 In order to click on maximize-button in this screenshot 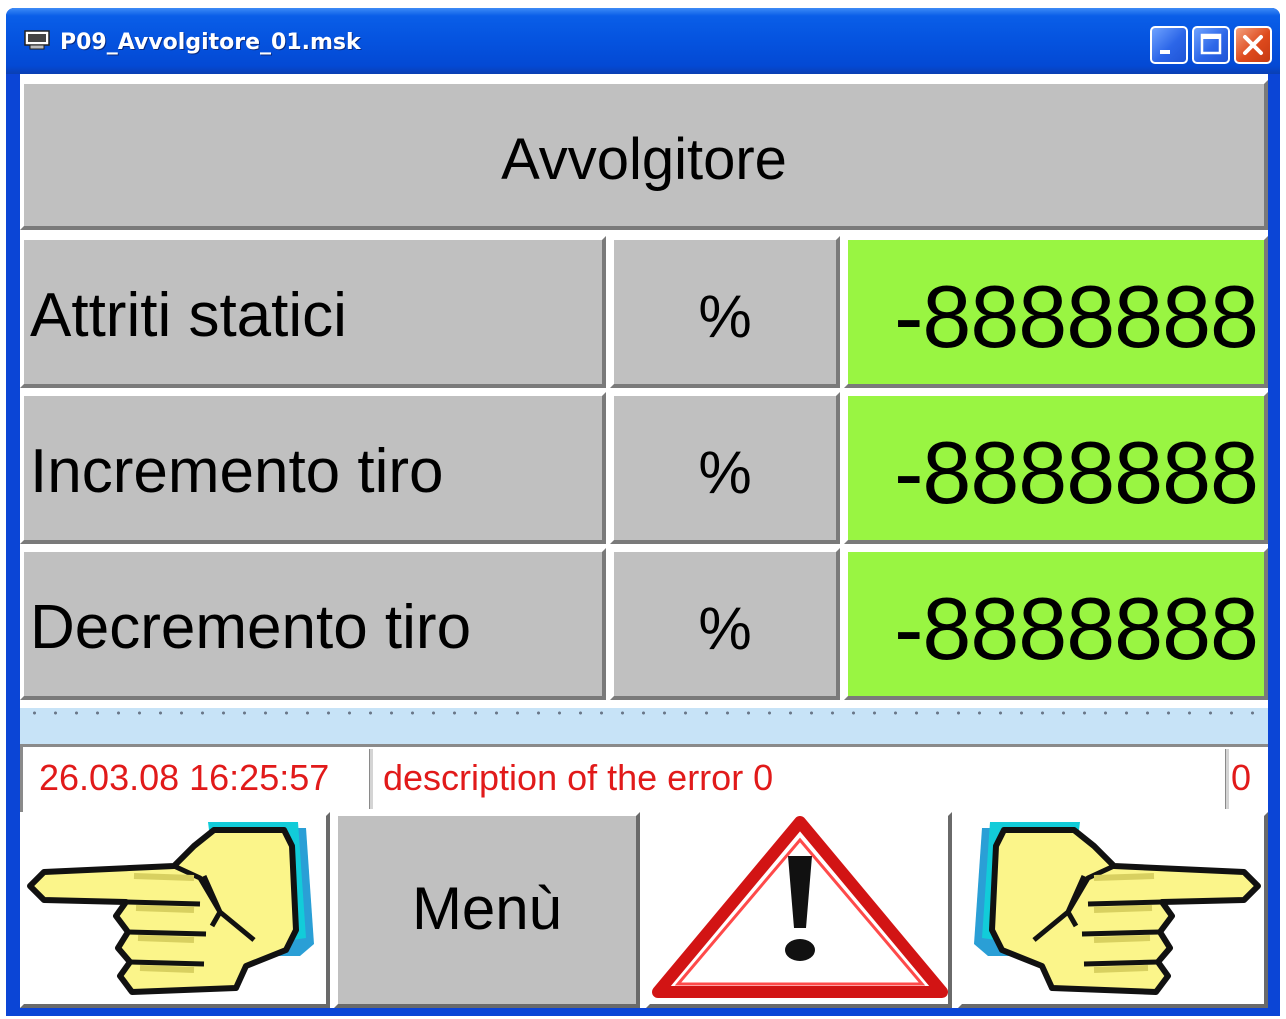, I will do `click(1211, 45)`.